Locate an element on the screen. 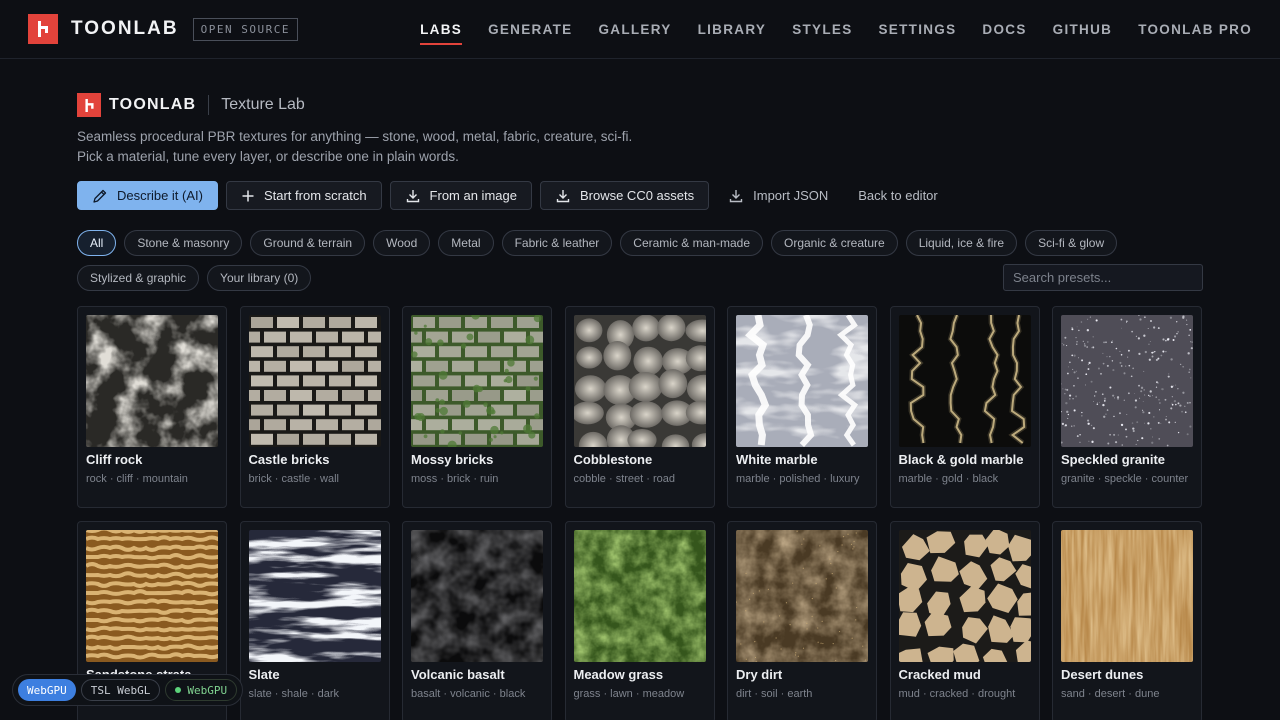 This screenshot has height=720, width=1280. backend-option-webgpu: WebGPU is located at coordinates (47, 690).